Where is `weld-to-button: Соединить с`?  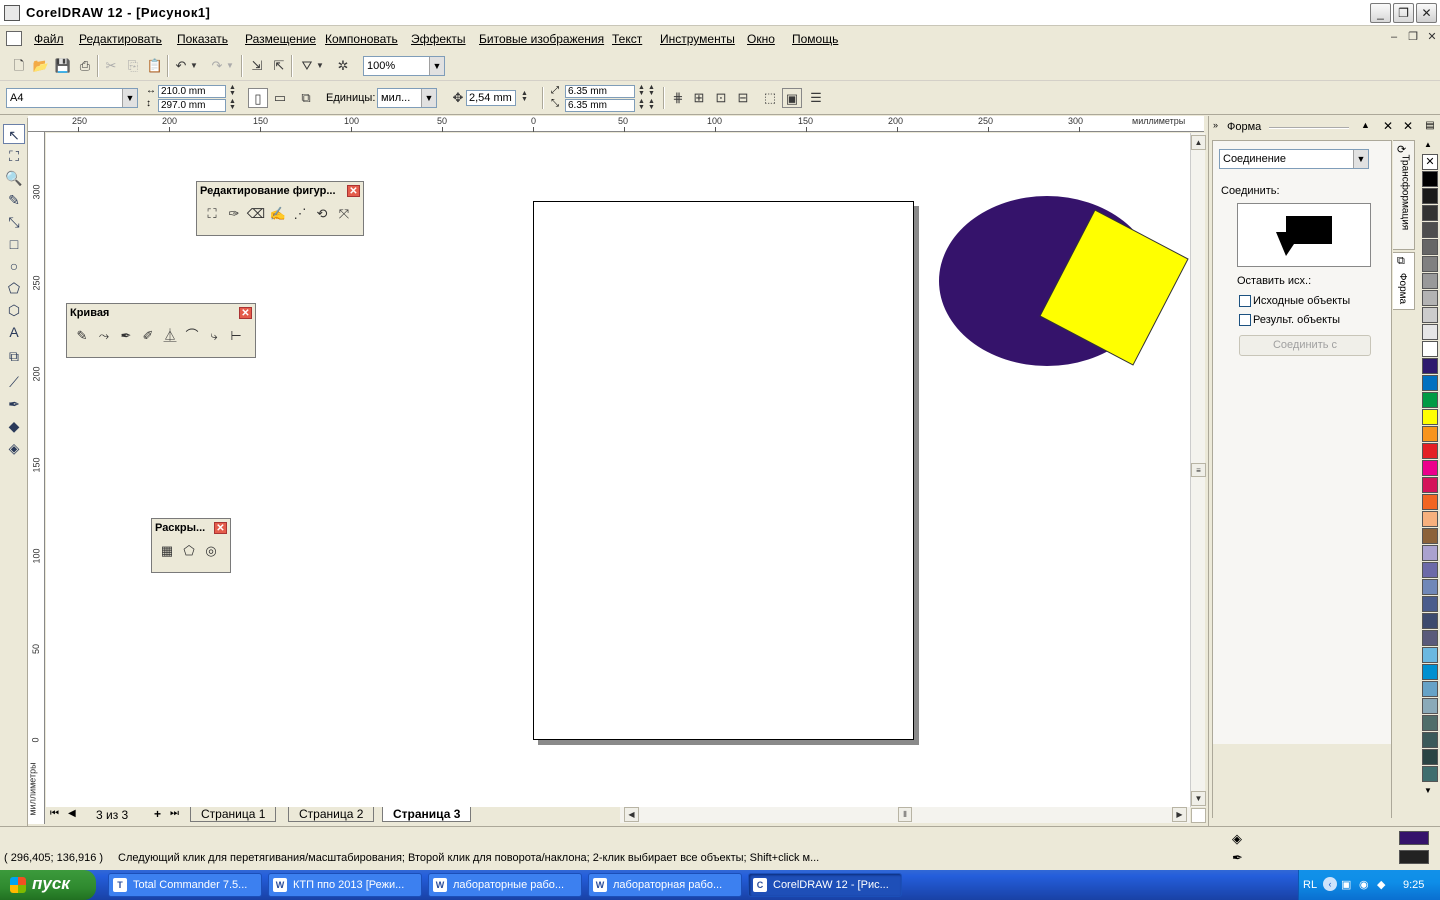
weld-to-button: Соединить с is located at coordinates (1305, 345).